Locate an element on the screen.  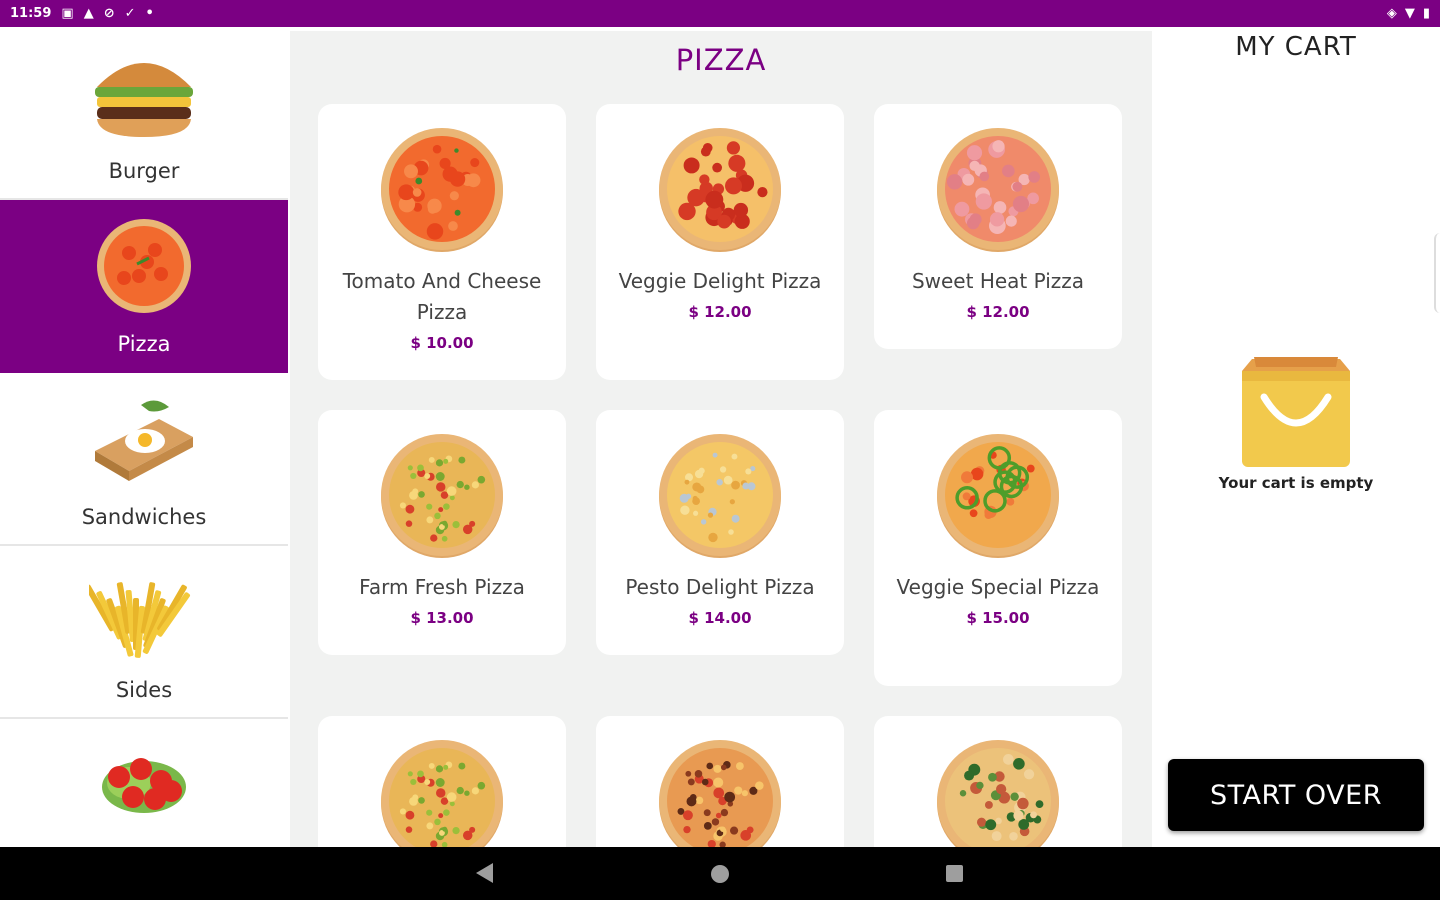
back-icon is located at coordinates (484, 873).